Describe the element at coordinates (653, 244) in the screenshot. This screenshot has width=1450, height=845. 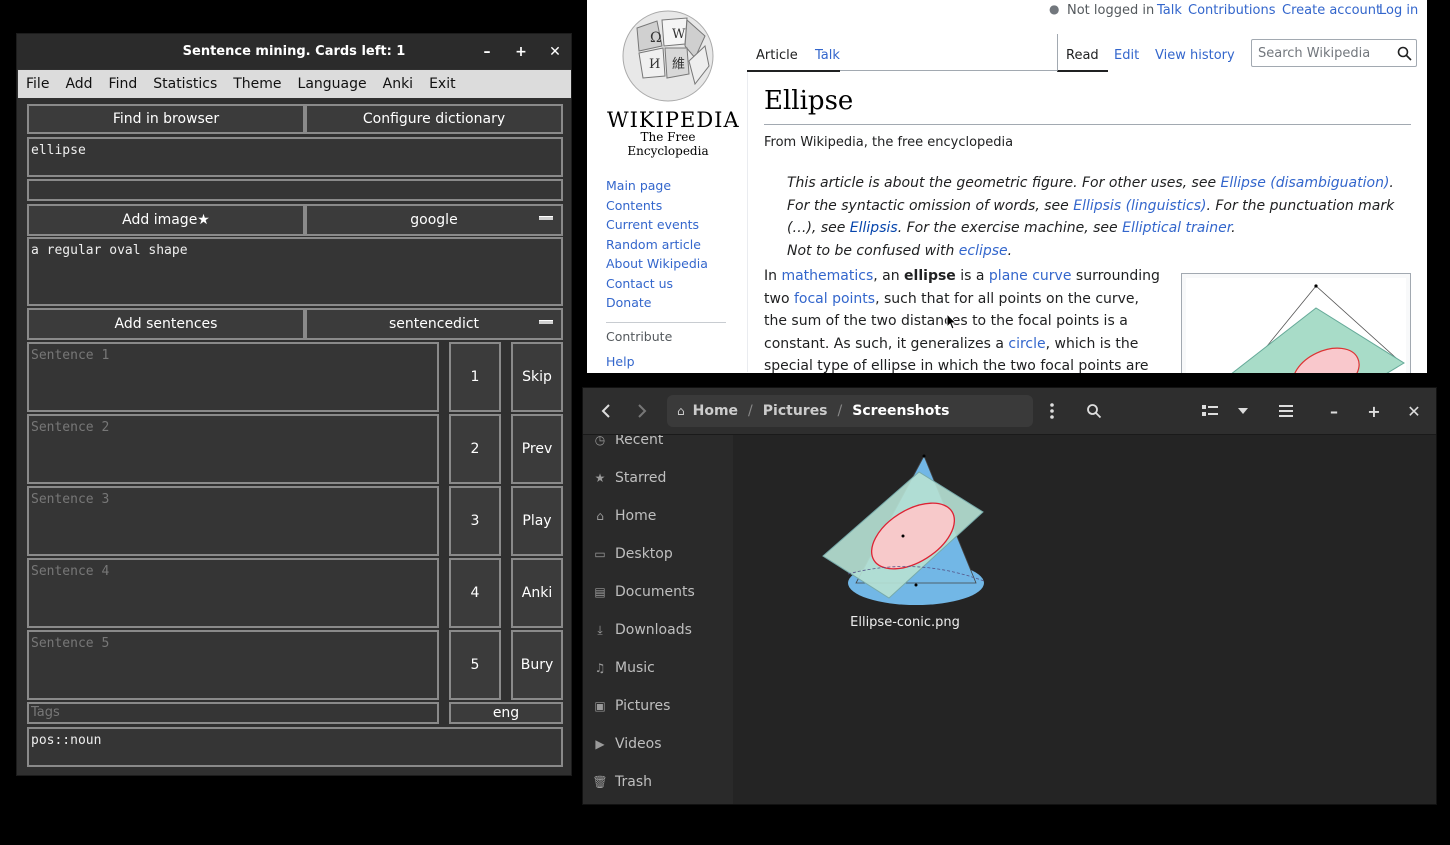
I see `nav-random-article: Random article` at that location.